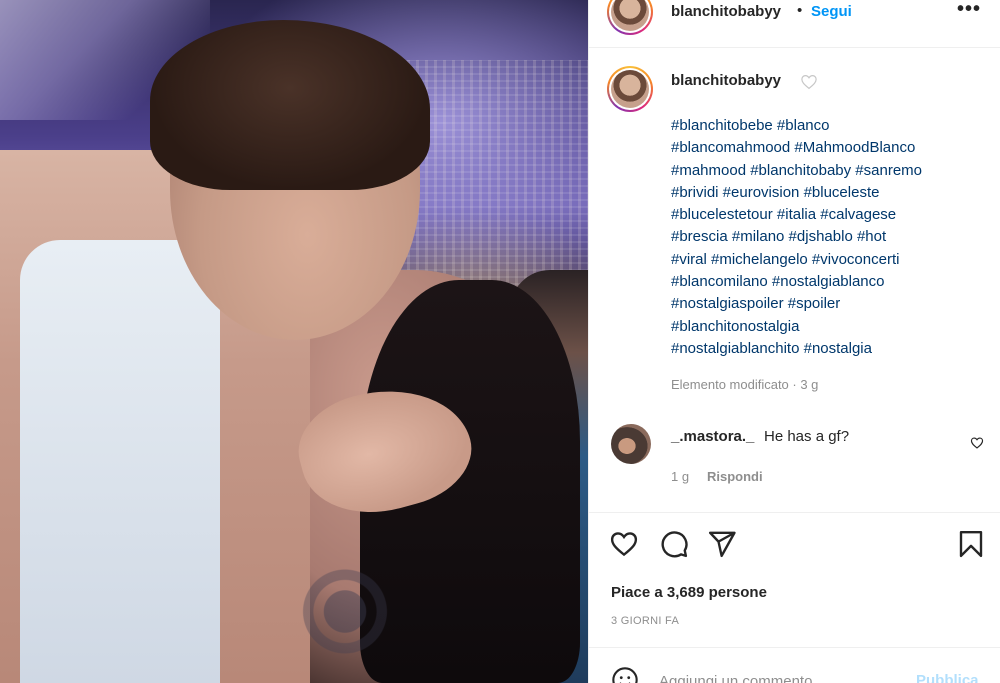 The height and width of the screenshot is (683, 1000). I want to click on commenter-avatar, so click(631, 444).